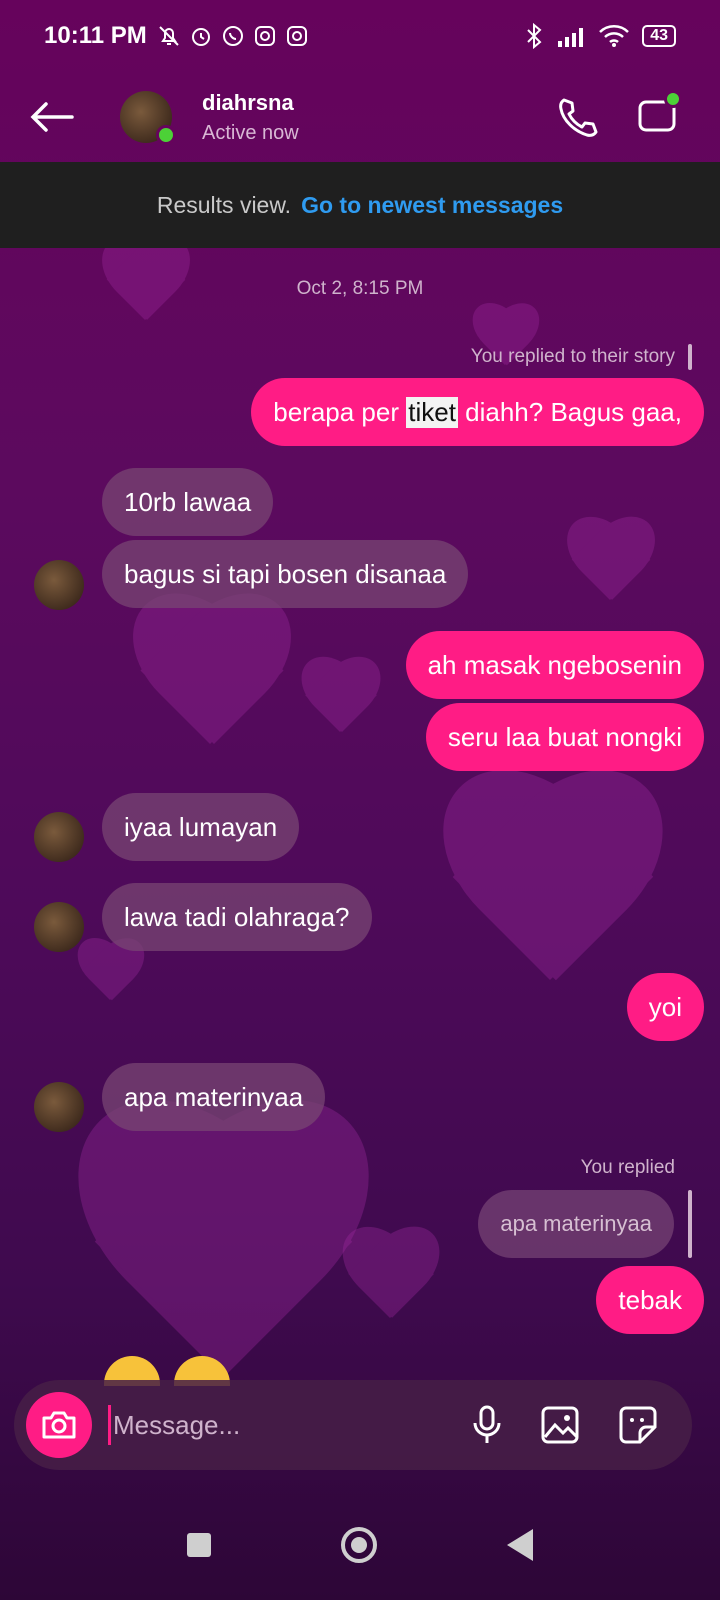 The image size is (720, 1600). I want to click on camera-button, so click(59, 1425).